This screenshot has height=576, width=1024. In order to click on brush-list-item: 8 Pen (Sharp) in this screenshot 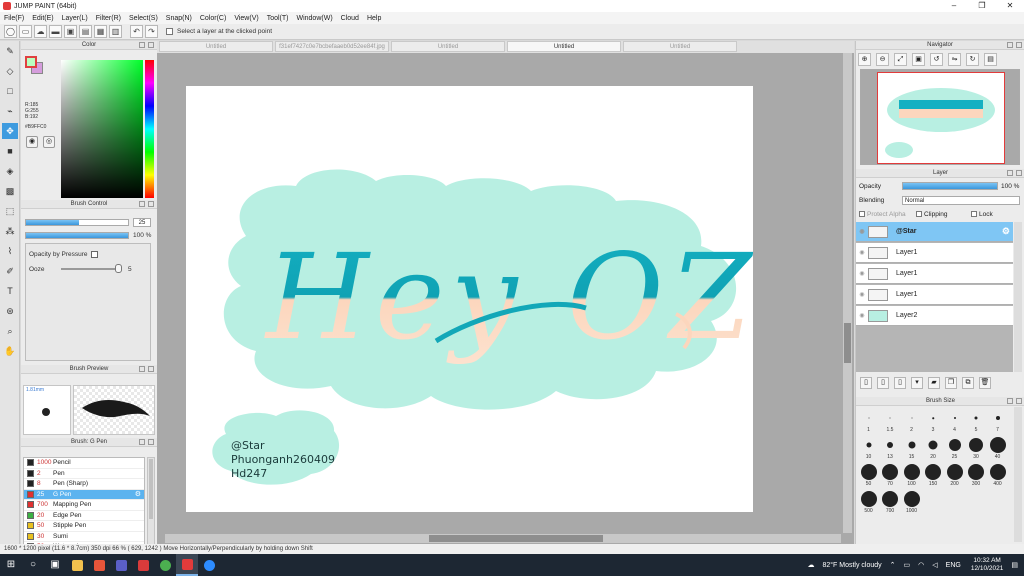, I will do `click(84, 484)`.